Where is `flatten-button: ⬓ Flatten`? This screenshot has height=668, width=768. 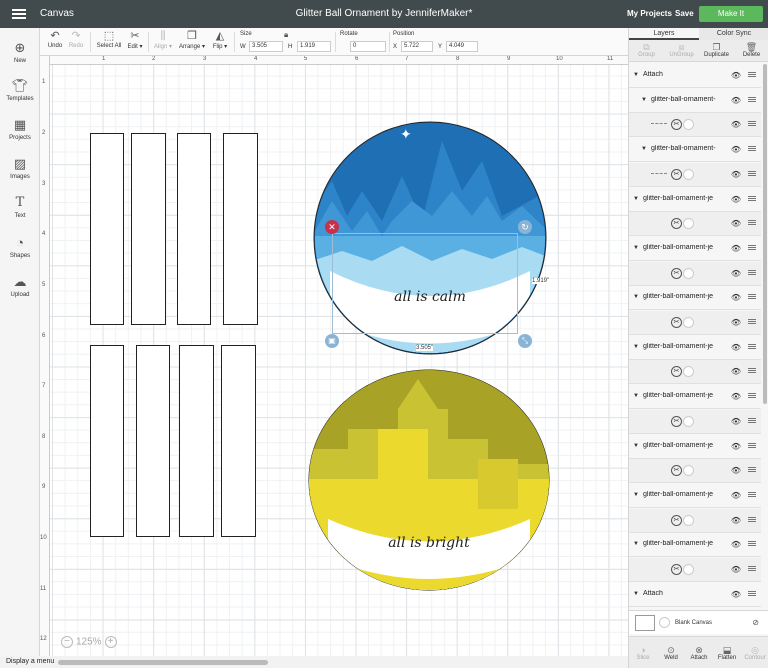 flatten-button: ⬓ Flatten is located at coordinates (727, 653).